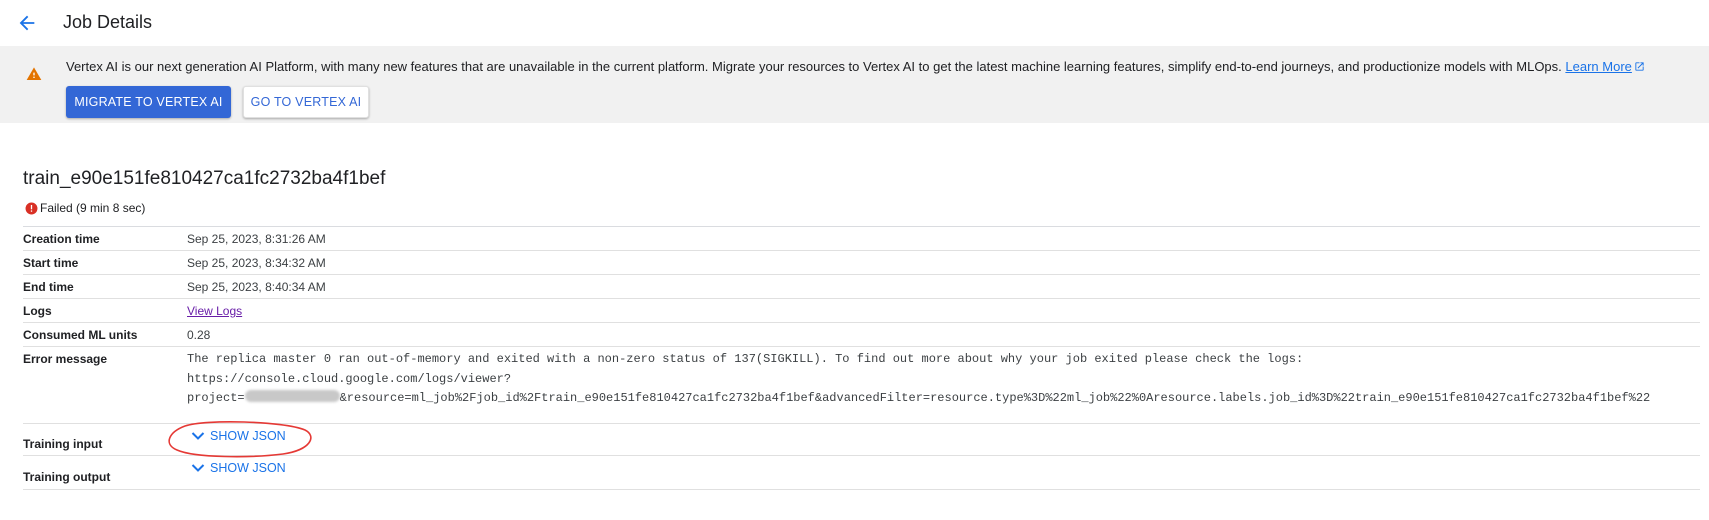 This screenshot has width=1709, height=520. Describe the element at coordinates (65, 359) in the screenshot. I see `error-message-label: Error message` at that location.